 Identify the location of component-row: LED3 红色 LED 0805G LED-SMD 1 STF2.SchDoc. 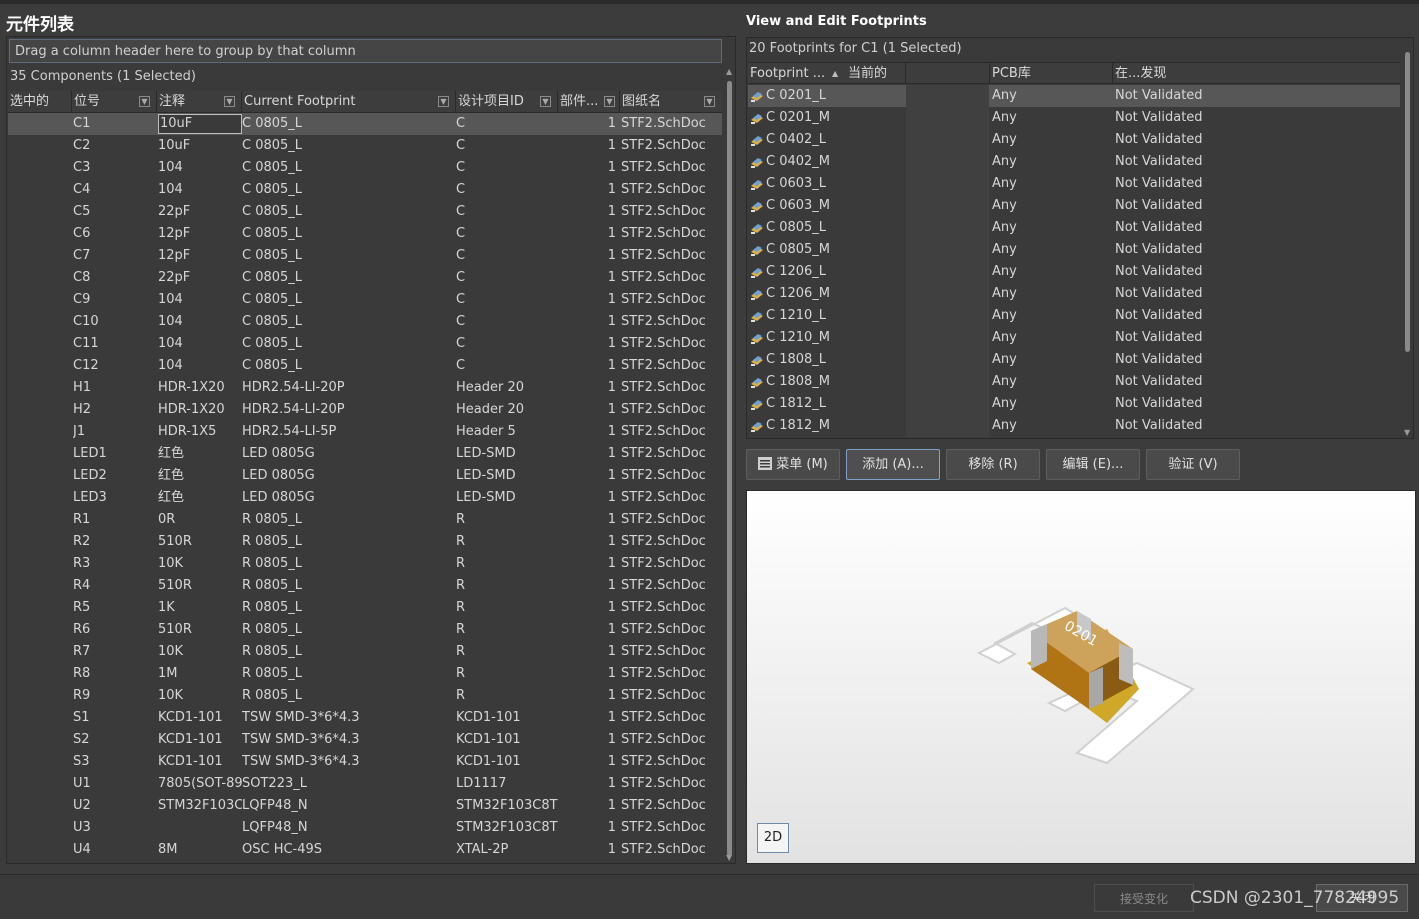
(365, 498).